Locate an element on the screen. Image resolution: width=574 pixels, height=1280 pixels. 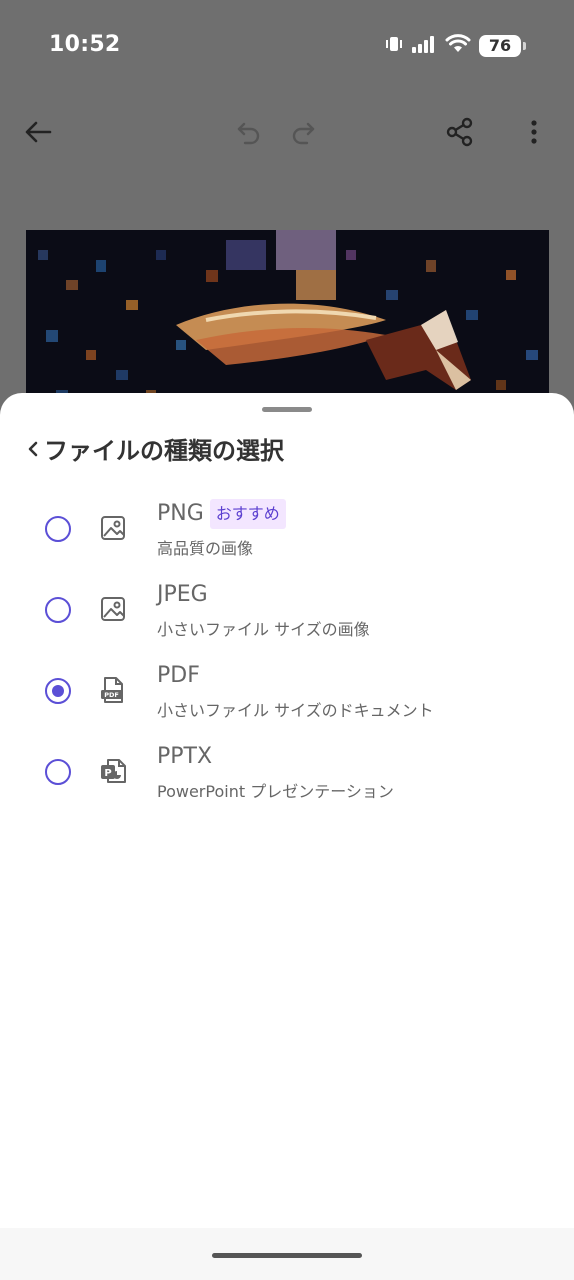
chevron-left-icon is located at coordinates (33, 449).